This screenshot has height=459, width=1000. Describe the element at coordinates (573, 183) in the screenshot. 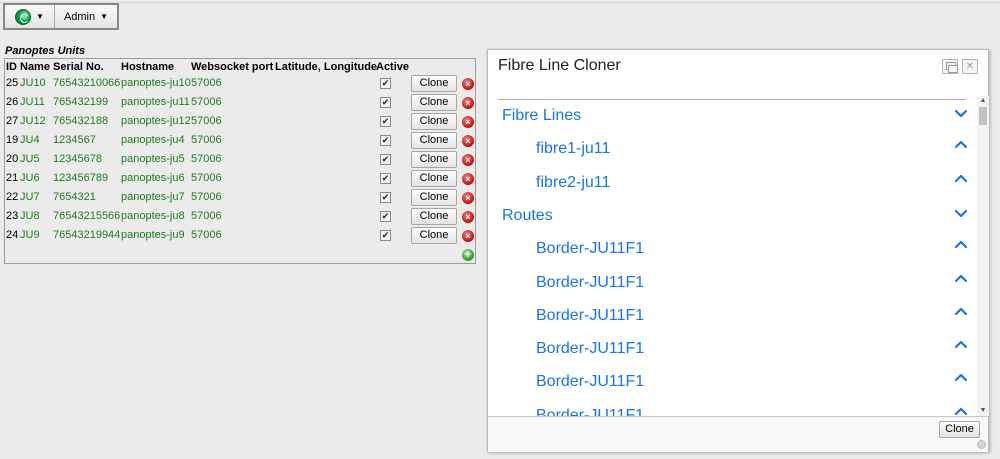

I see `tree-item: fibre2-ju11` at that location.